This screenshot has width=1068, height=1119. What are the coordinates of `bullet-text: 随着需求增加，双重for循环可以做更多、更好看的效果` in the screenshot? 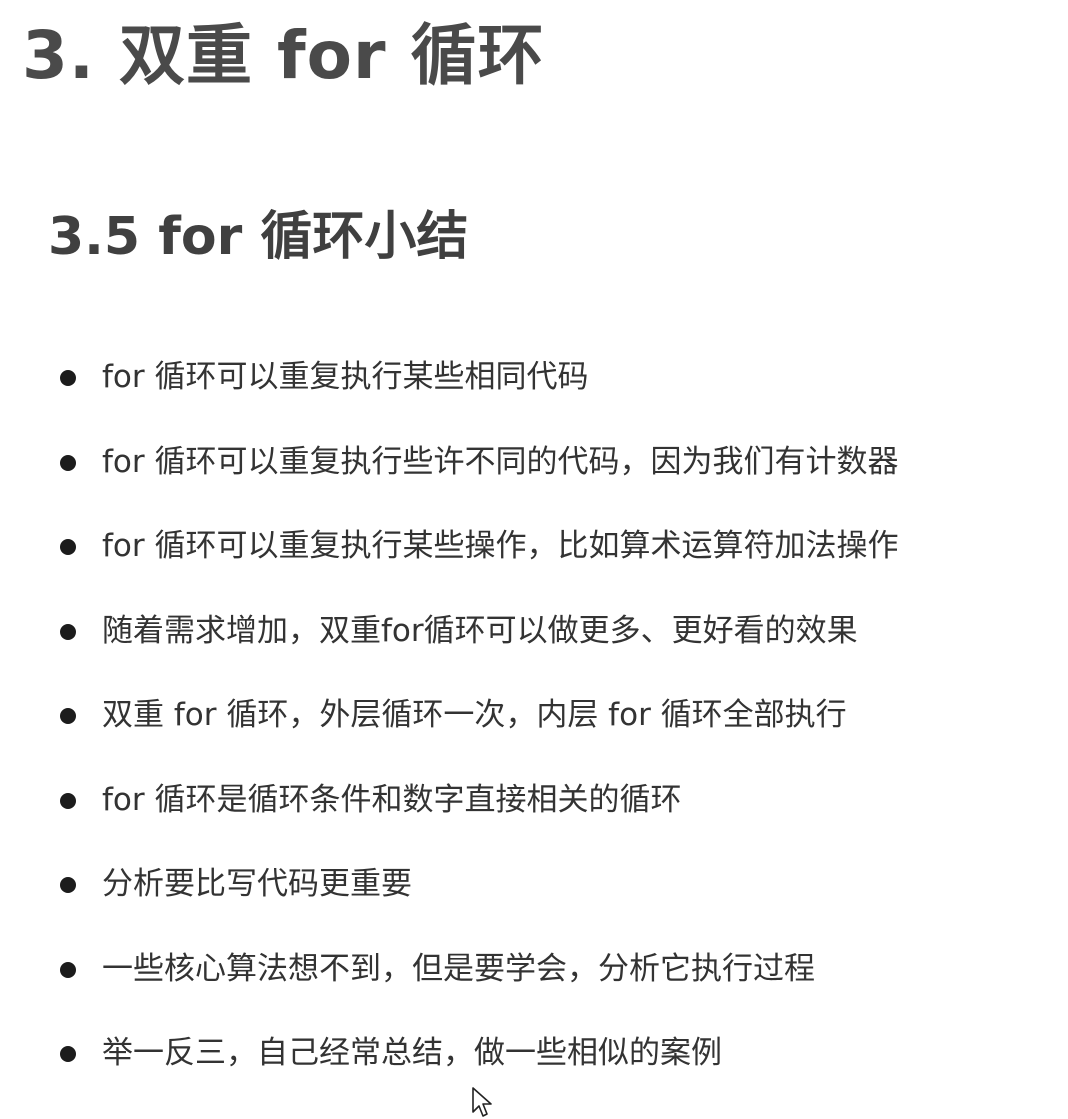 It's located at (480, 630).